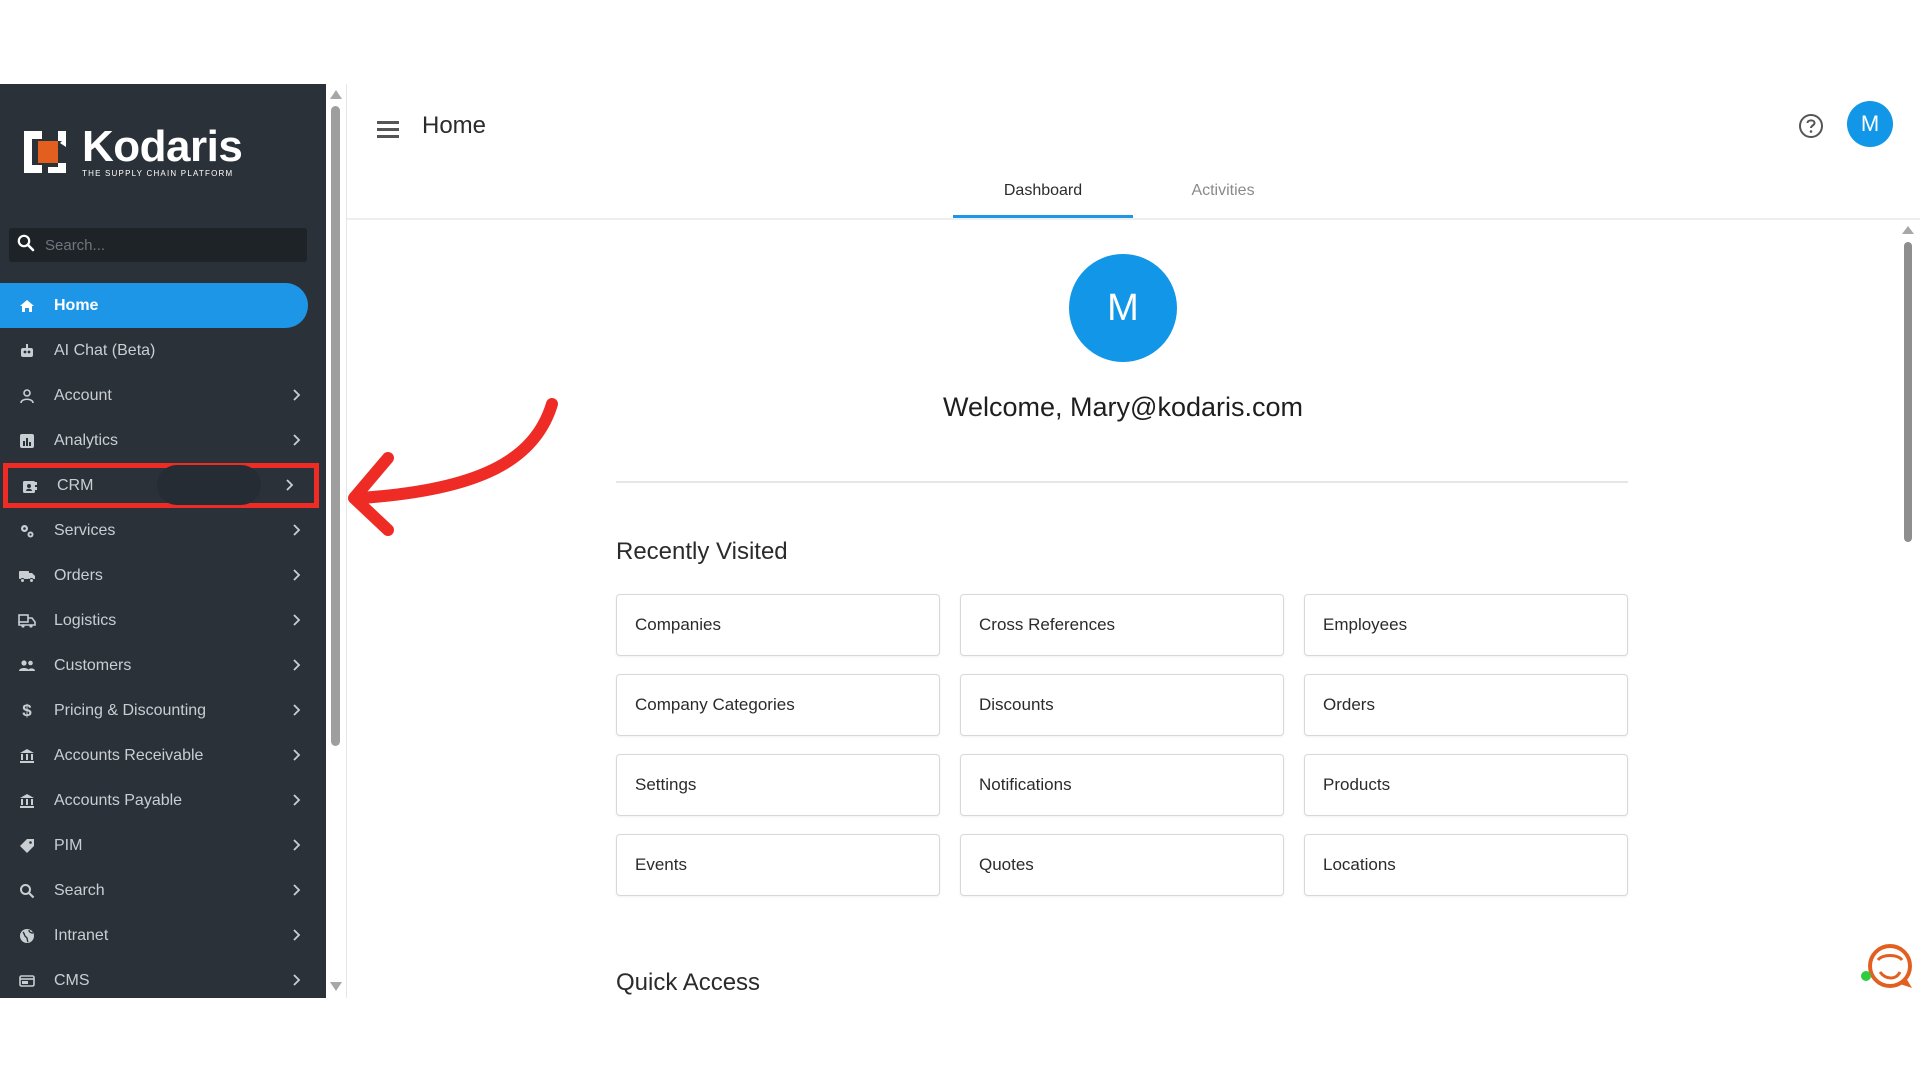 Image resolution: width=1920 pixels, height=1080 pixels. I want to click on sidebar-item-label: PIM, so click(68, 845).